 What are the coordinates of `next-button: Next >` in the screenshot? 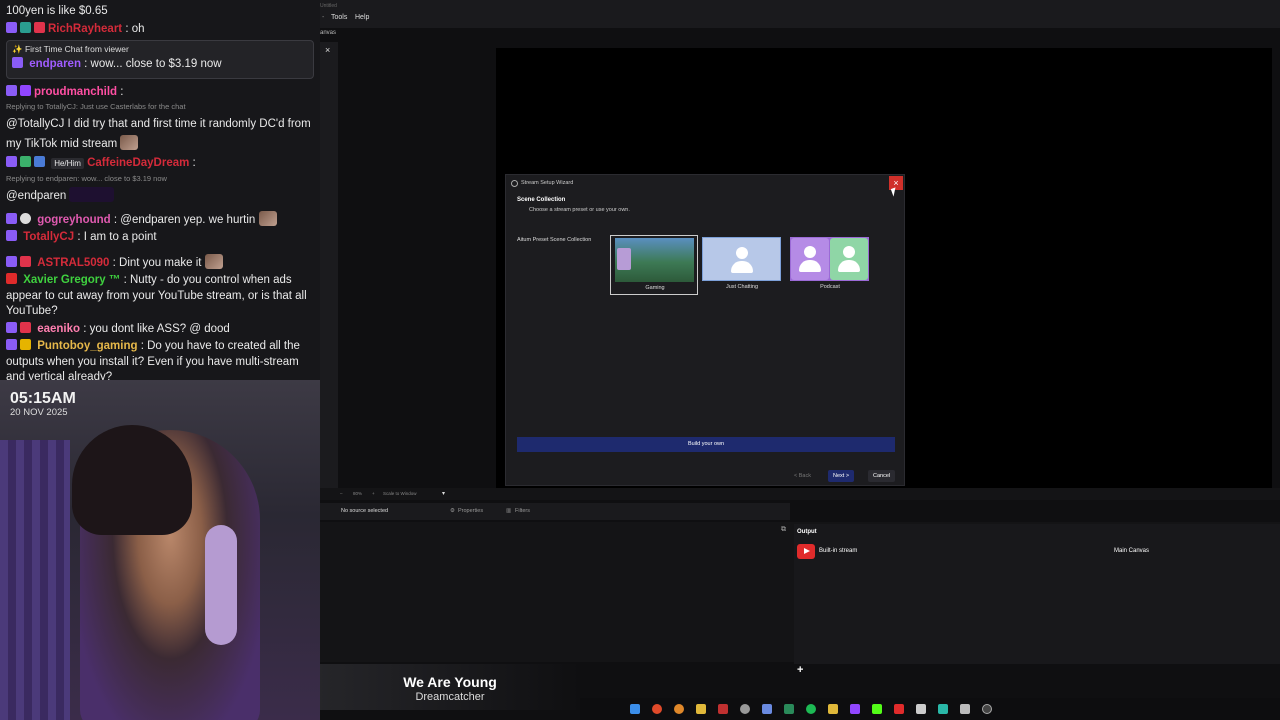 It's located at (841, 476).